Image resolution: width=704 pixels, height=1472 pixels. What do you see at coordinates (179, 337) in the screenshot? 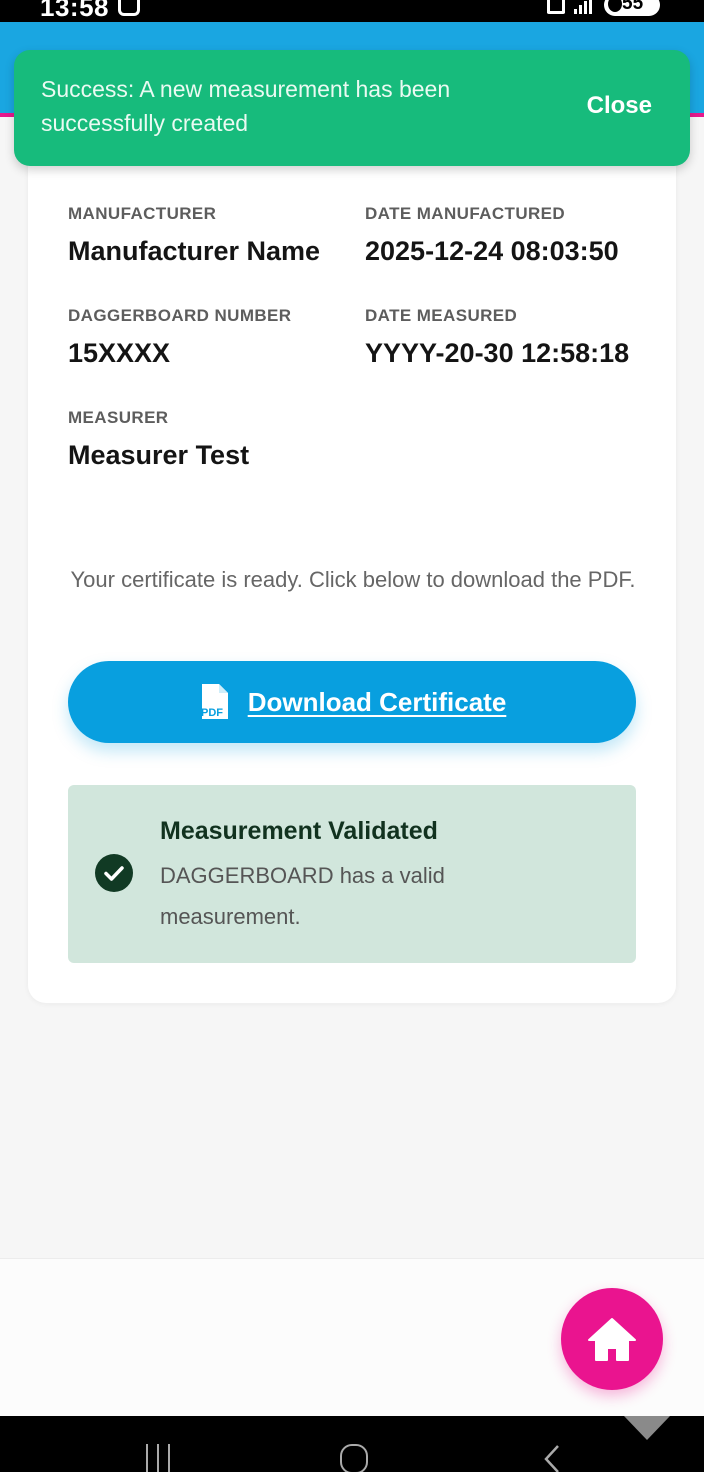
I see `daggerboard-number-field: DAGGERBOARD NUMBER 15XXXX` at bounding box center [179, 337].